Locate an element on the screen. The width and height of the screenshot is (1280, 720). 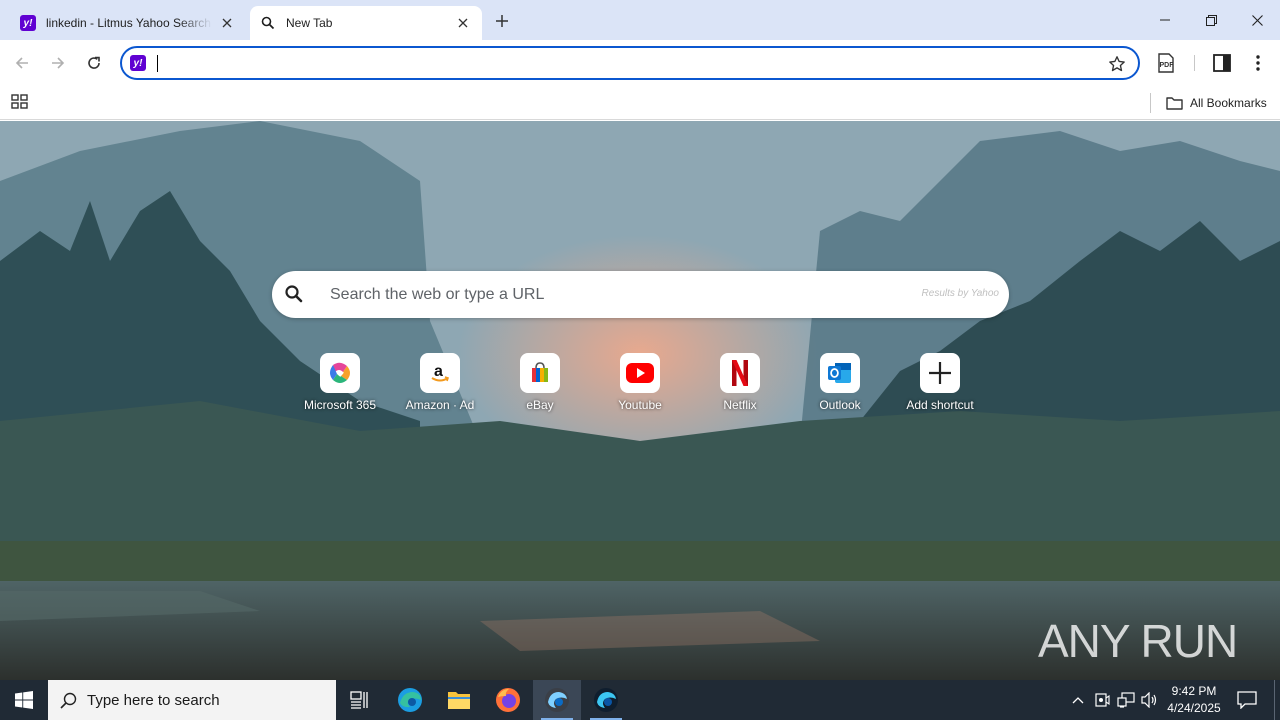
reload-button is located at coordinates (94, 63).